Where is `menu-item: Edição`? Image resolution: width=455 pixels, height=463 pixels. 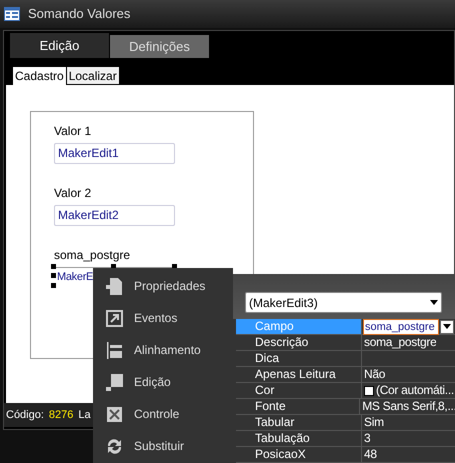
menu-item: Edição is located at coordinates (163, 382).